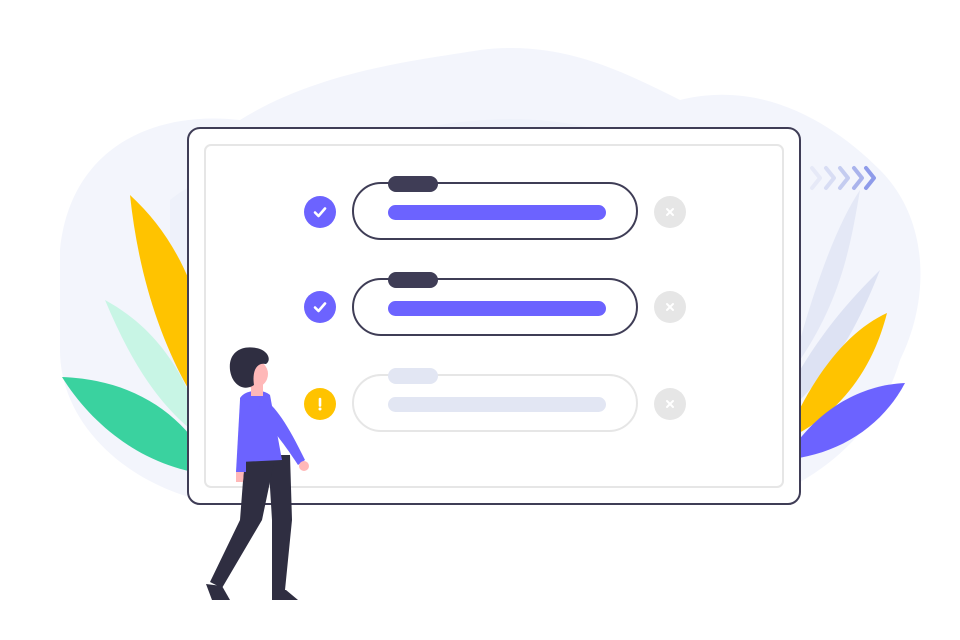  I want to click on exclamation-icon, so click(320, 404).